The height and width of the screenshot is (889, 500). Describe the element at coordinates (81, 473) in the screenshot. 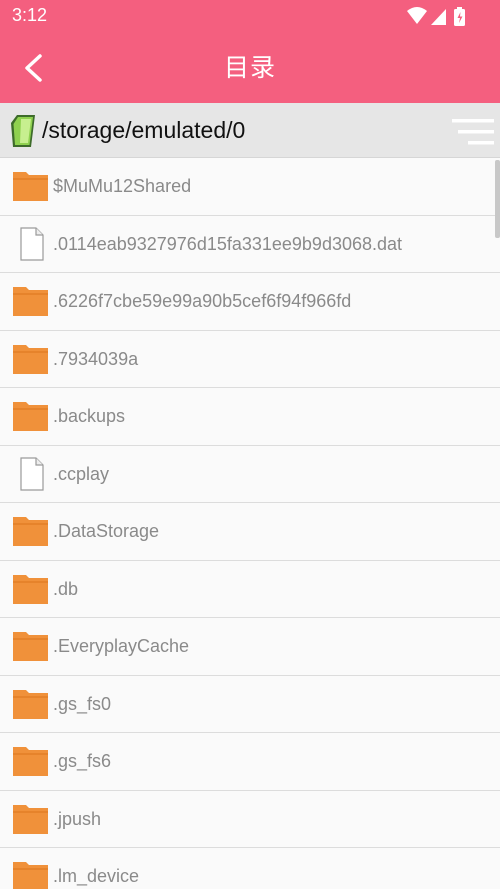

I see `item-name: .ccplay` at that location.